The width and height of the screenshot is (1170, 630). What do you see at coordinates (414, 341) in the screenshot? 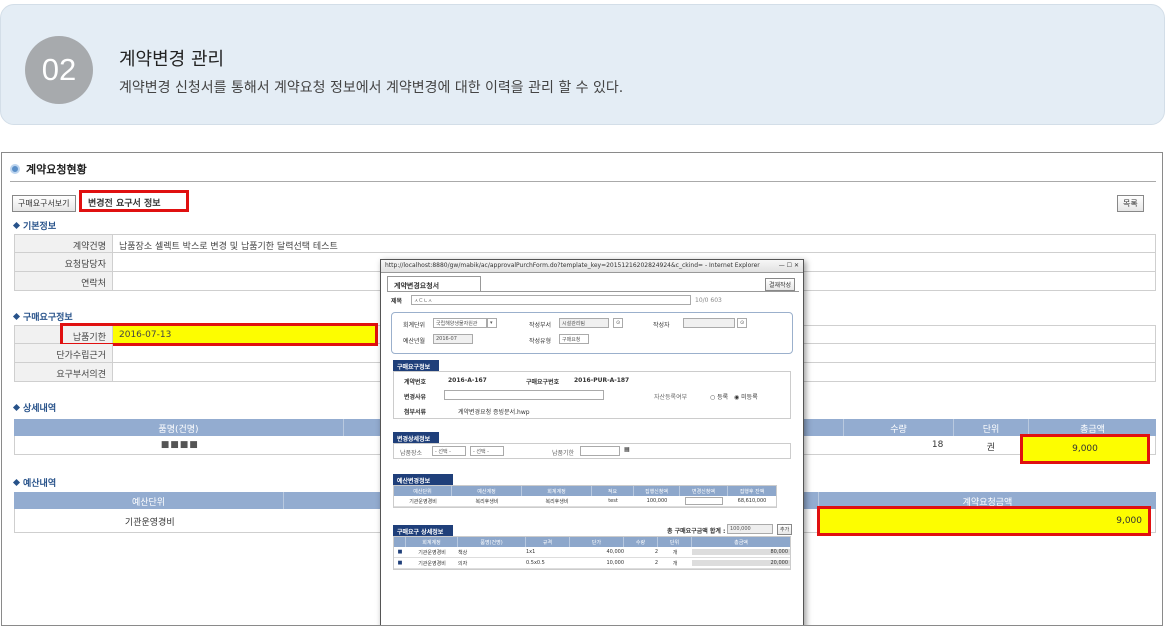
I see `budget-year-label: 예산년월` at bounding box center [414, 341].